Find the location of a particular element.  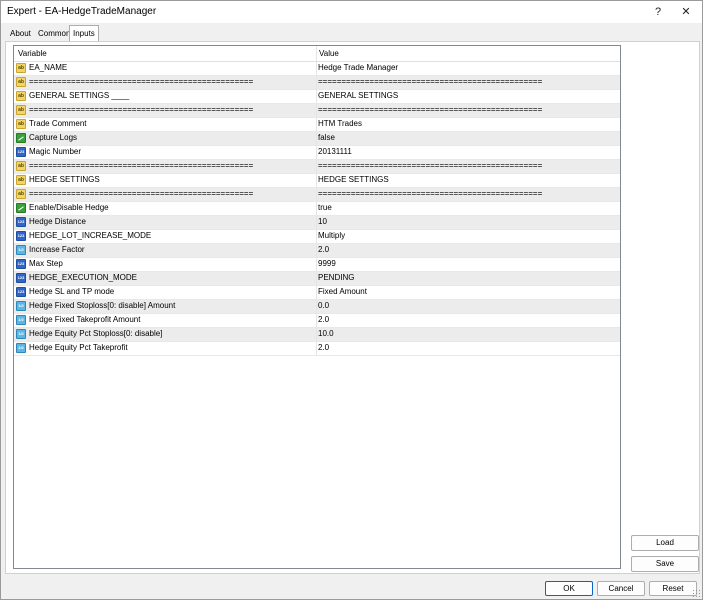

variable-value: false is located at coordinates (468, 137).